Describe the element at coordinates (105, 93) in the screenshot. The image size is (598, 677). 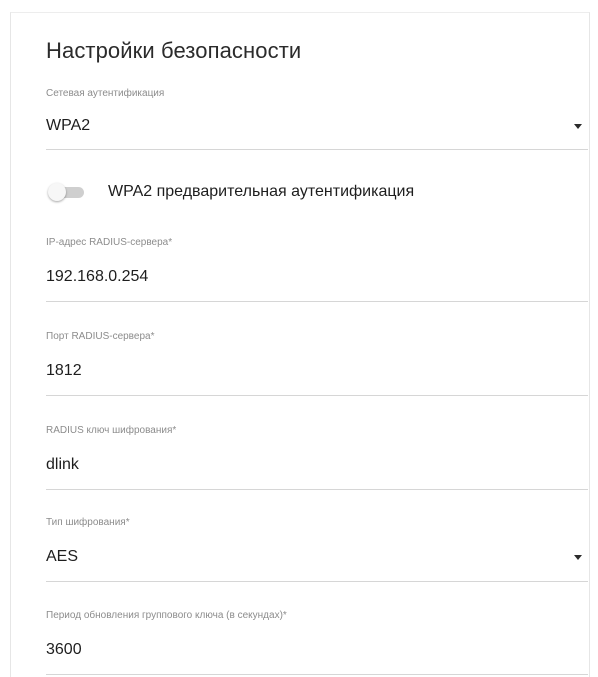
I see `auth-label: Сетевая аутентификация` at that location.